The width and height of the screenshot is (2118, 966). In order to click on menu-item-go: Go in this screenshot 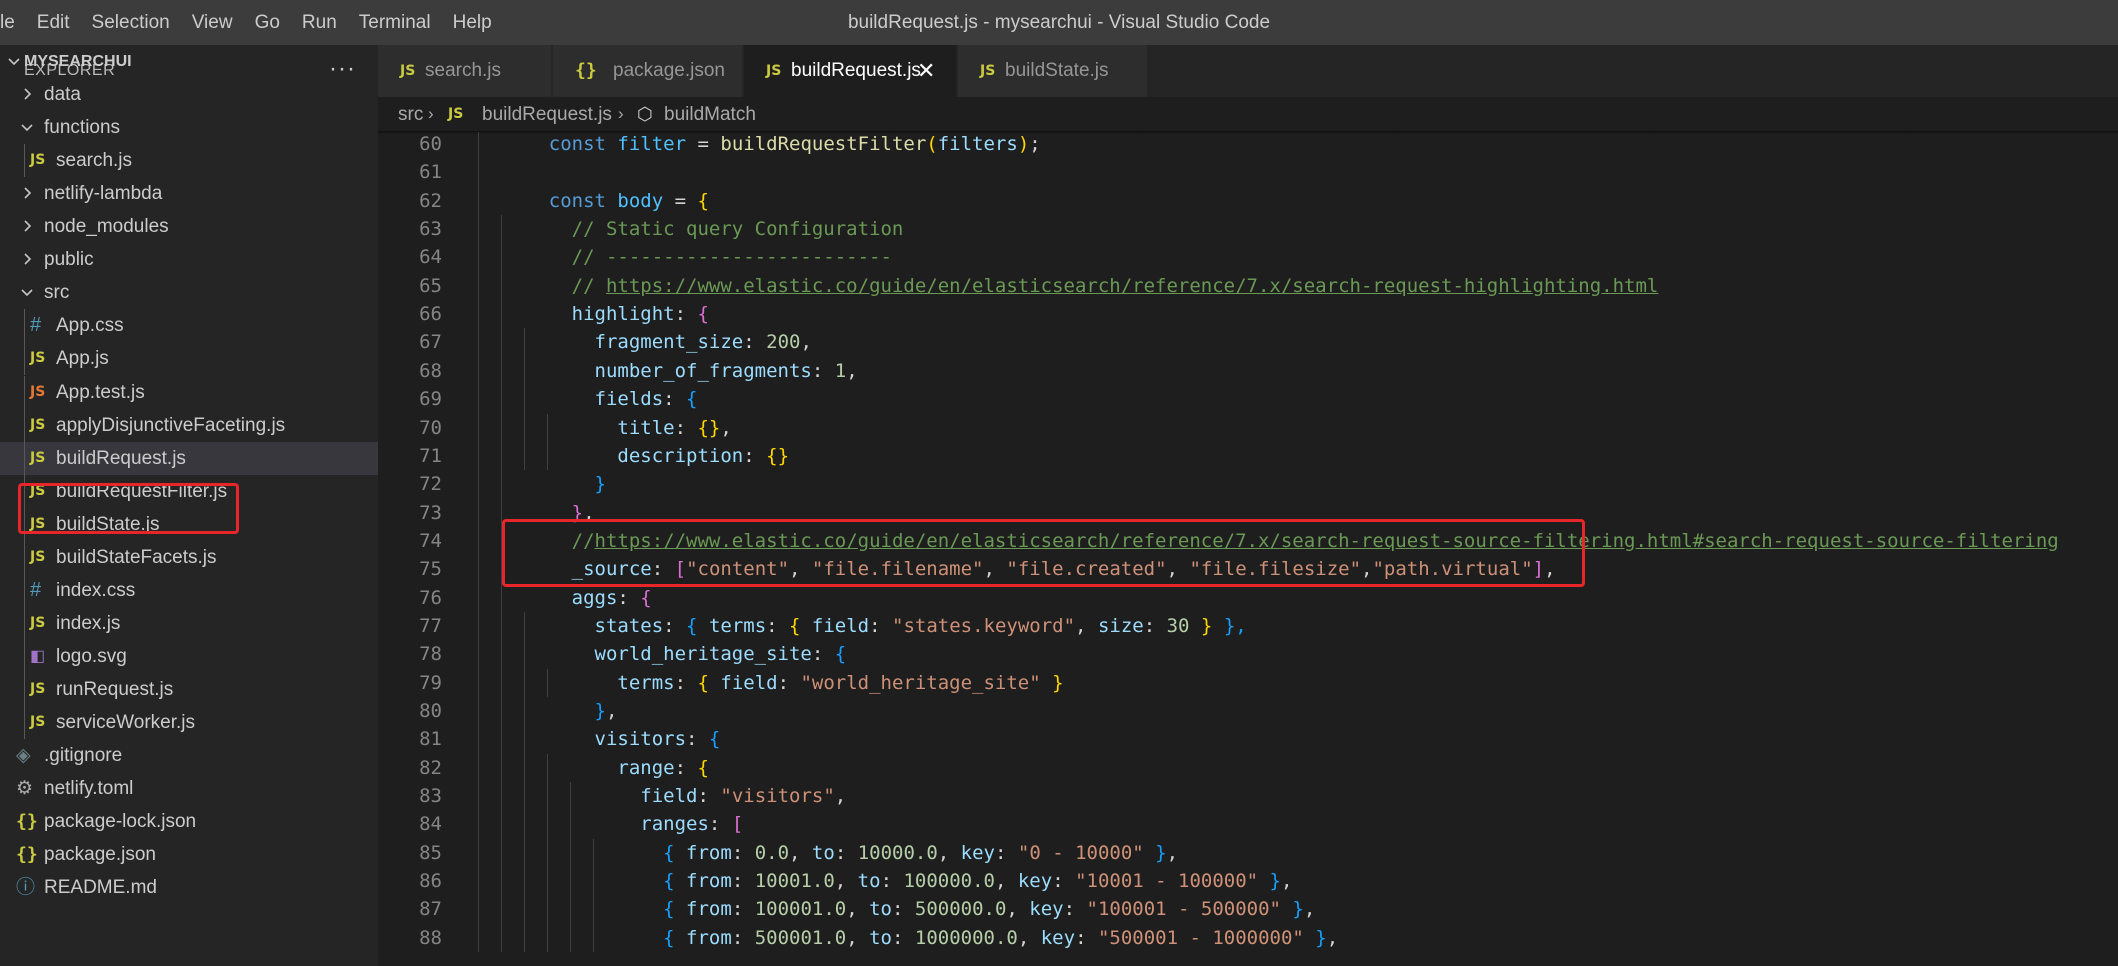, I will do `click(267, 22)`.